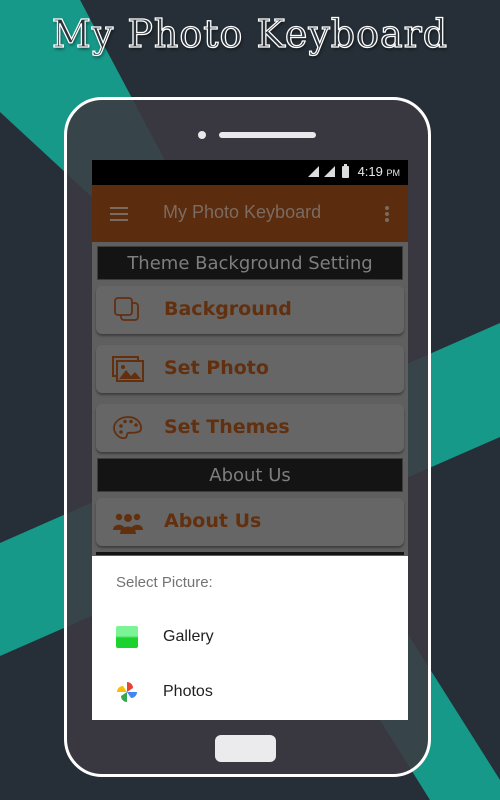  Describe the element at coordinates (387, 215) in the screenshot. I see `more-vert-icon` at that location.